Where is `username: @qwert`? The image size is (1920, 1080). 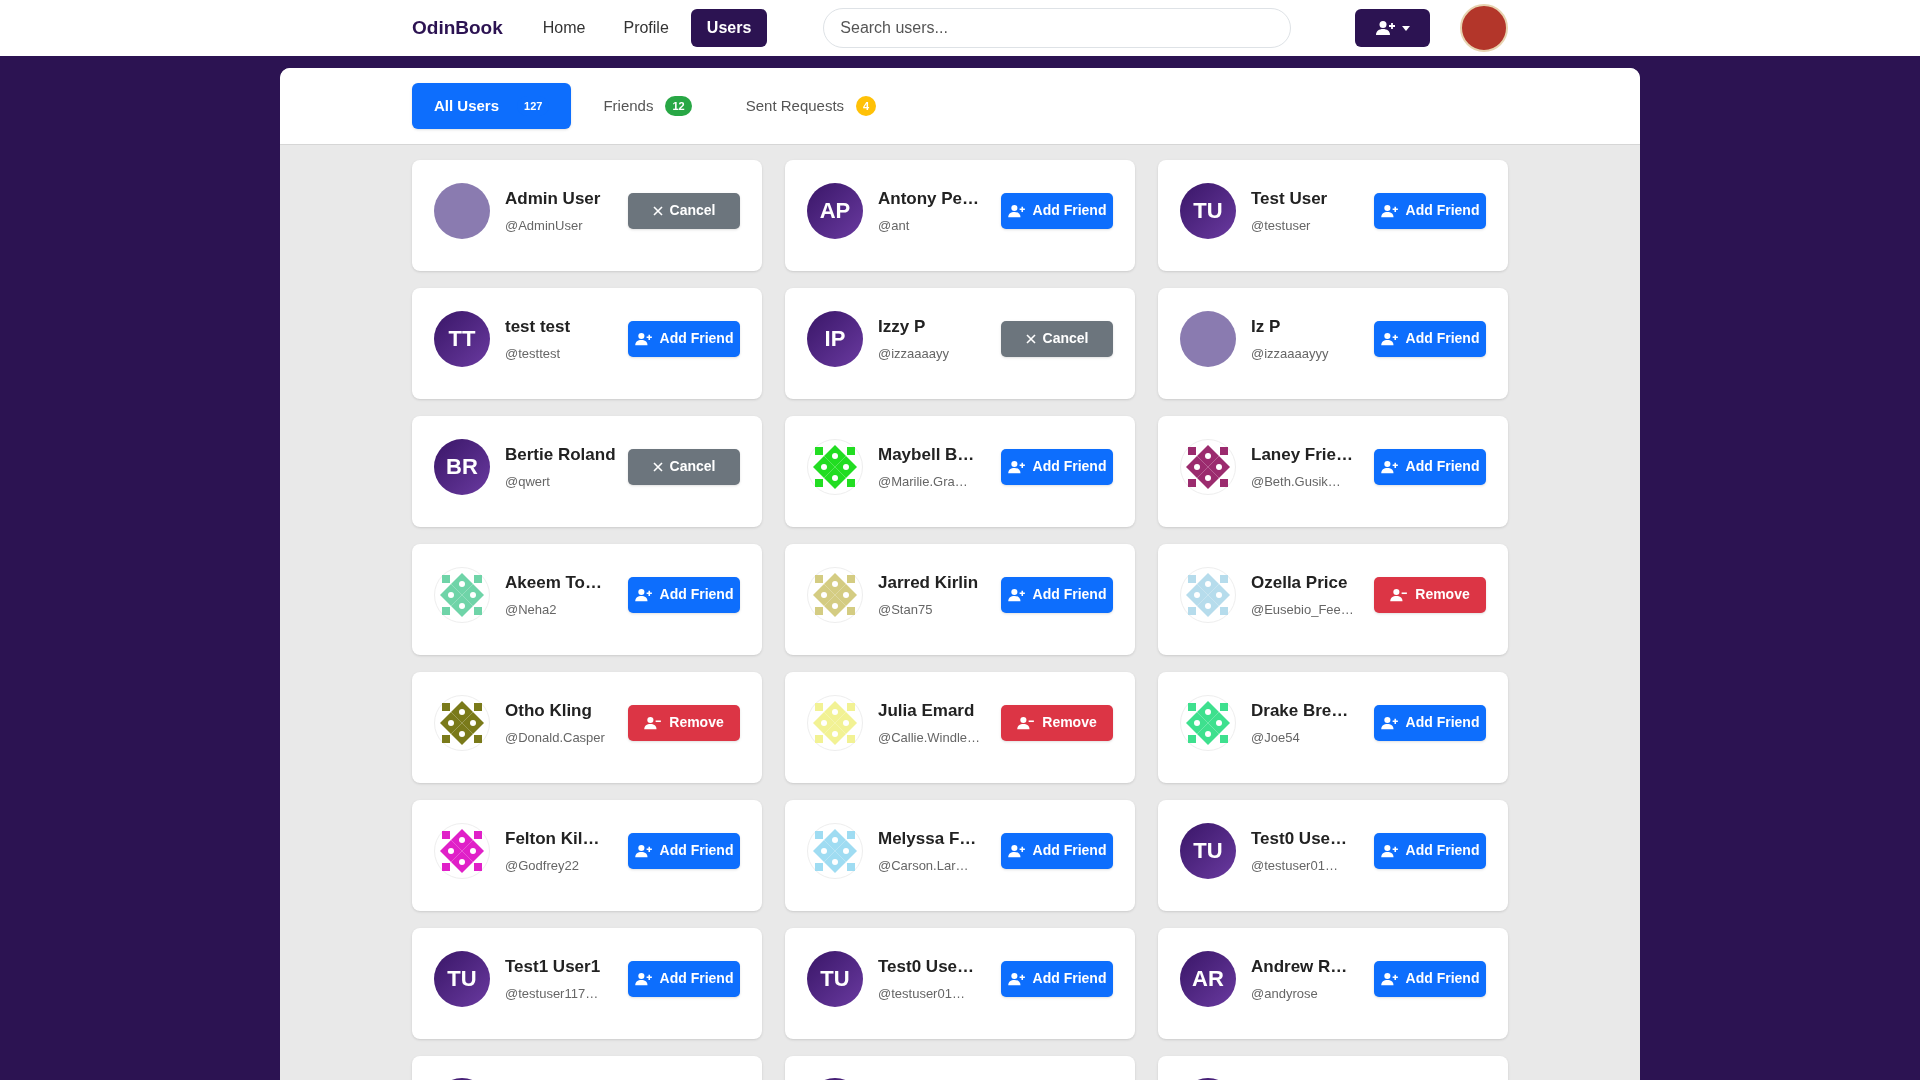
username: @qwert is located at coordinates (528, 481).